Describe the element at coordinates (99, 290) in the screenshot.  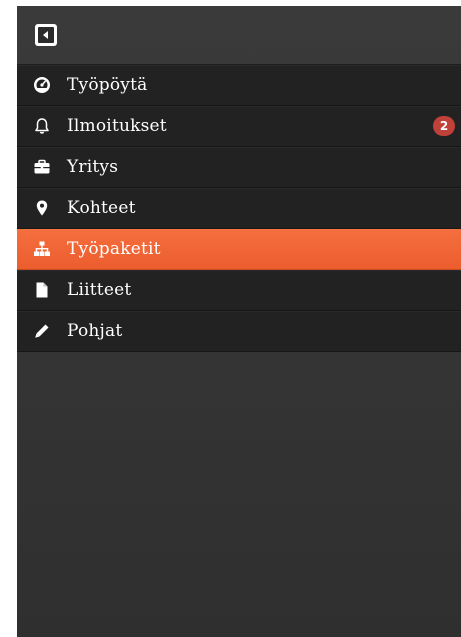
I see `sidebar-item-label: Liitteet` at that location.